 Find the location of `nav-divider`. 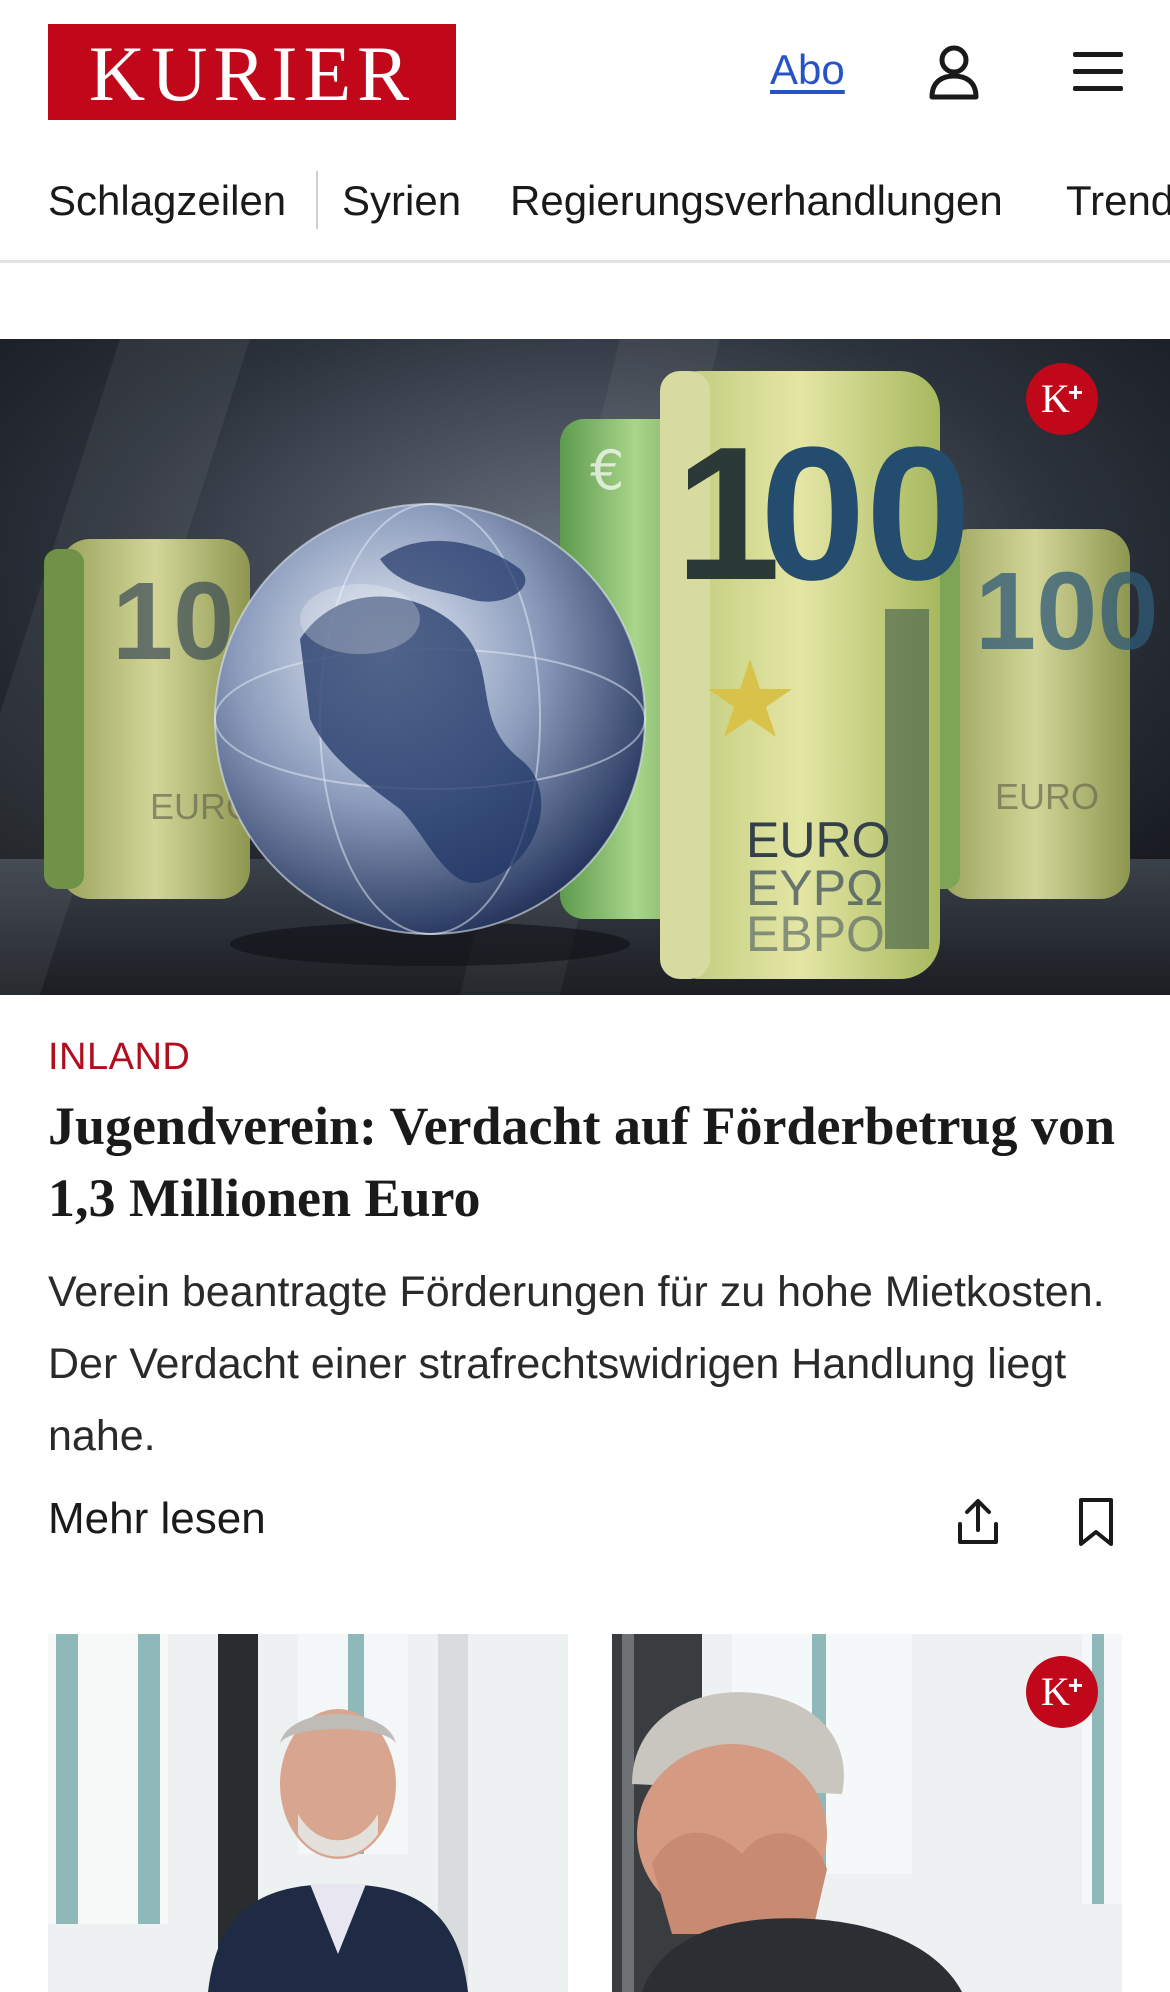

nav-divider is located at coordinates (317, 200).